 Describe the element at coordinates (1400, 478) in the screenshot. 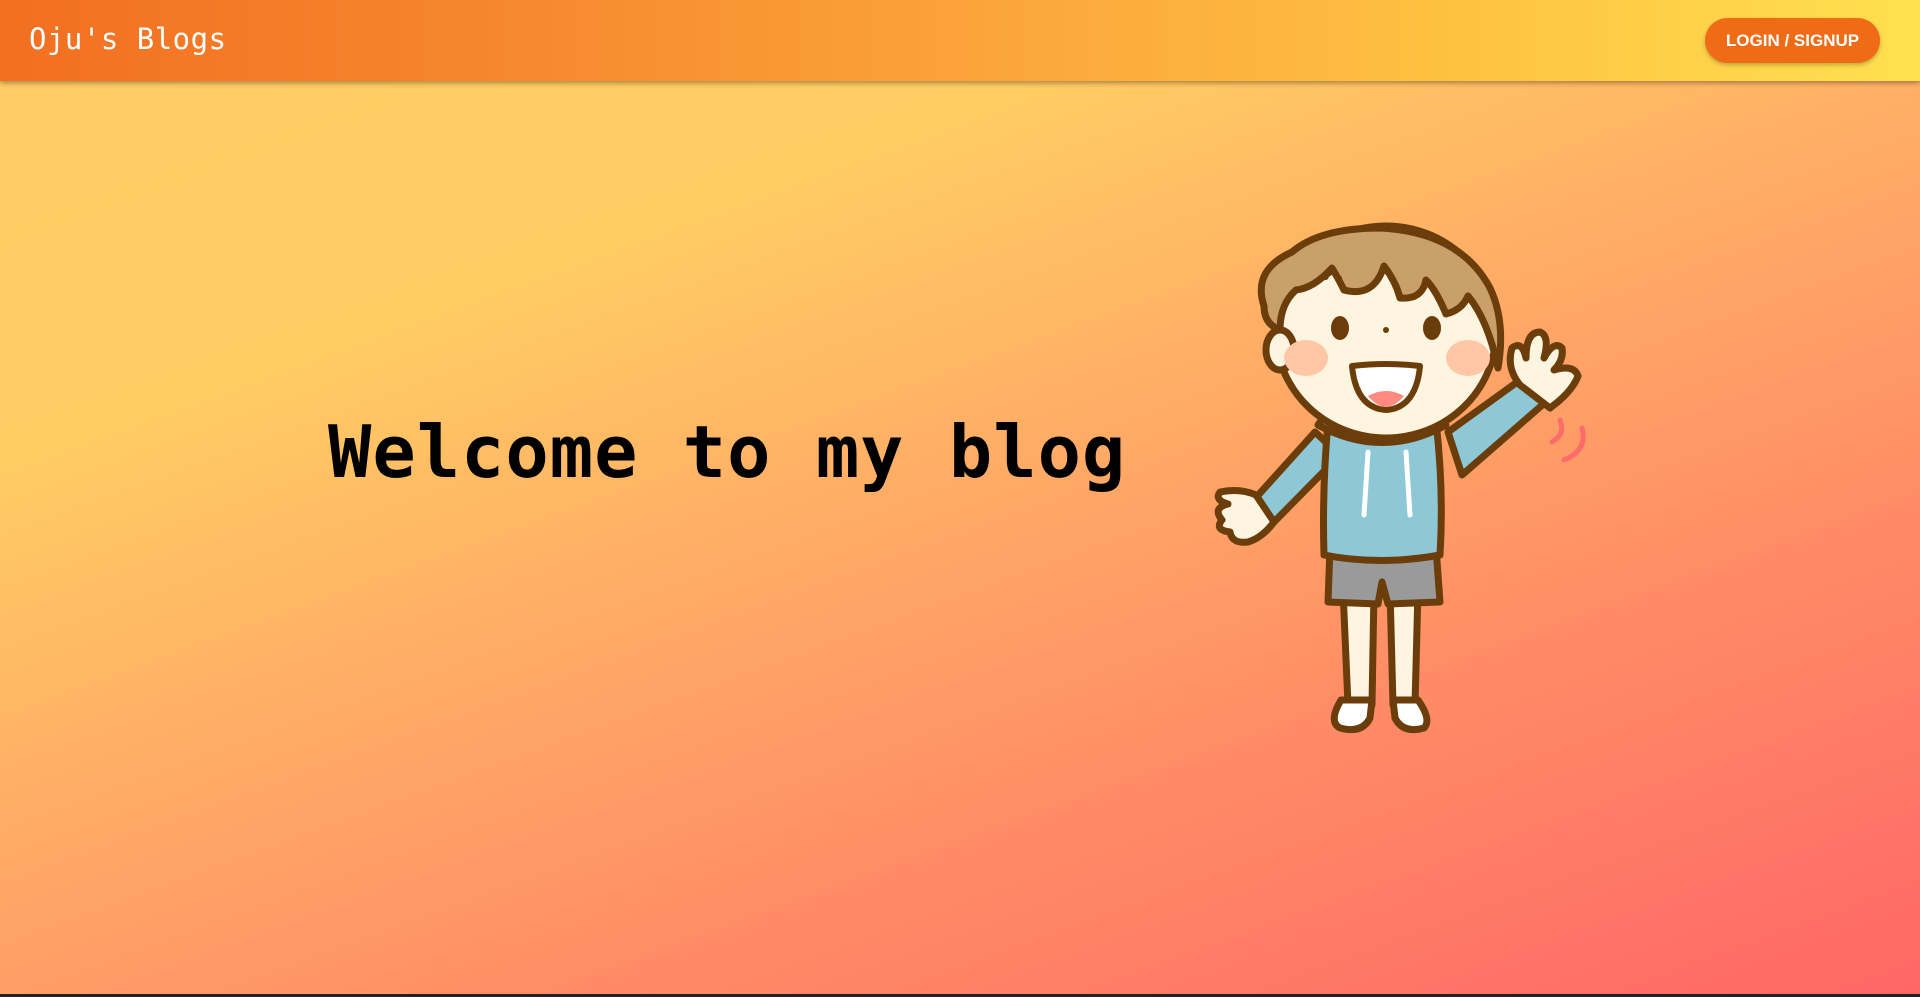

I see `waving-boy-illustration` at that location.